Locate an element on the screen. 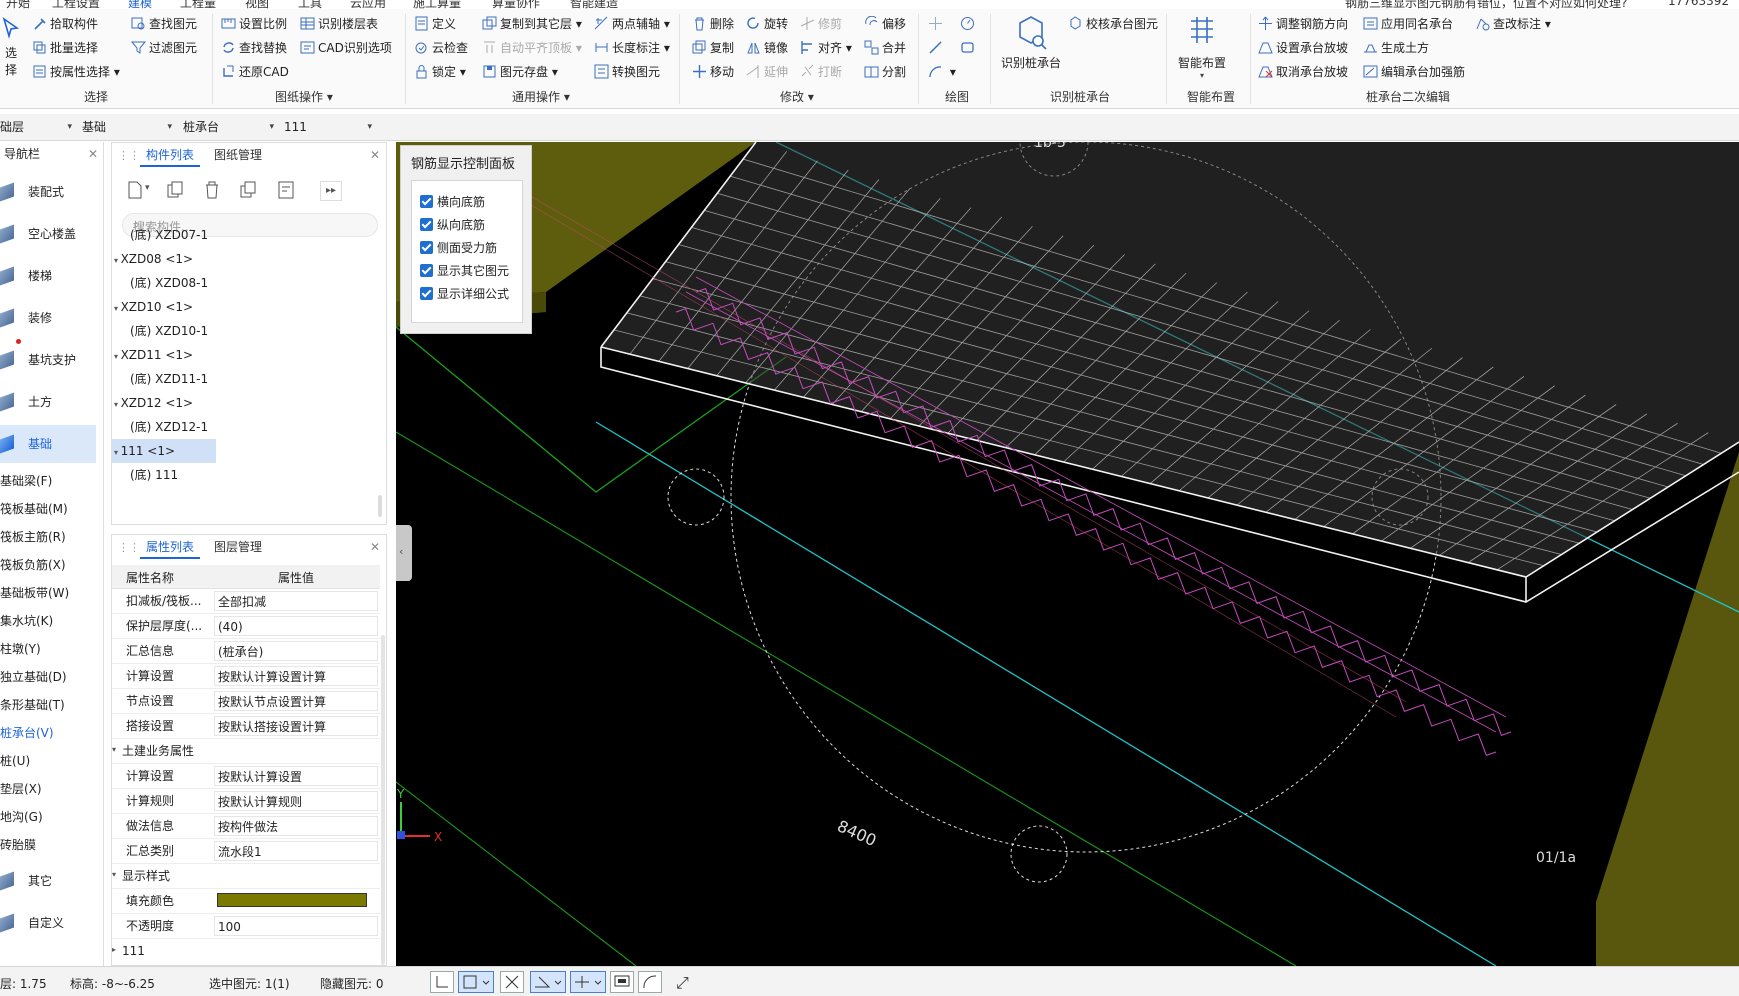 Image resolution: width=1739 pixels, height=996 pixels. fullscreen-icon: ⤢ is located at coordinates (682, 983).